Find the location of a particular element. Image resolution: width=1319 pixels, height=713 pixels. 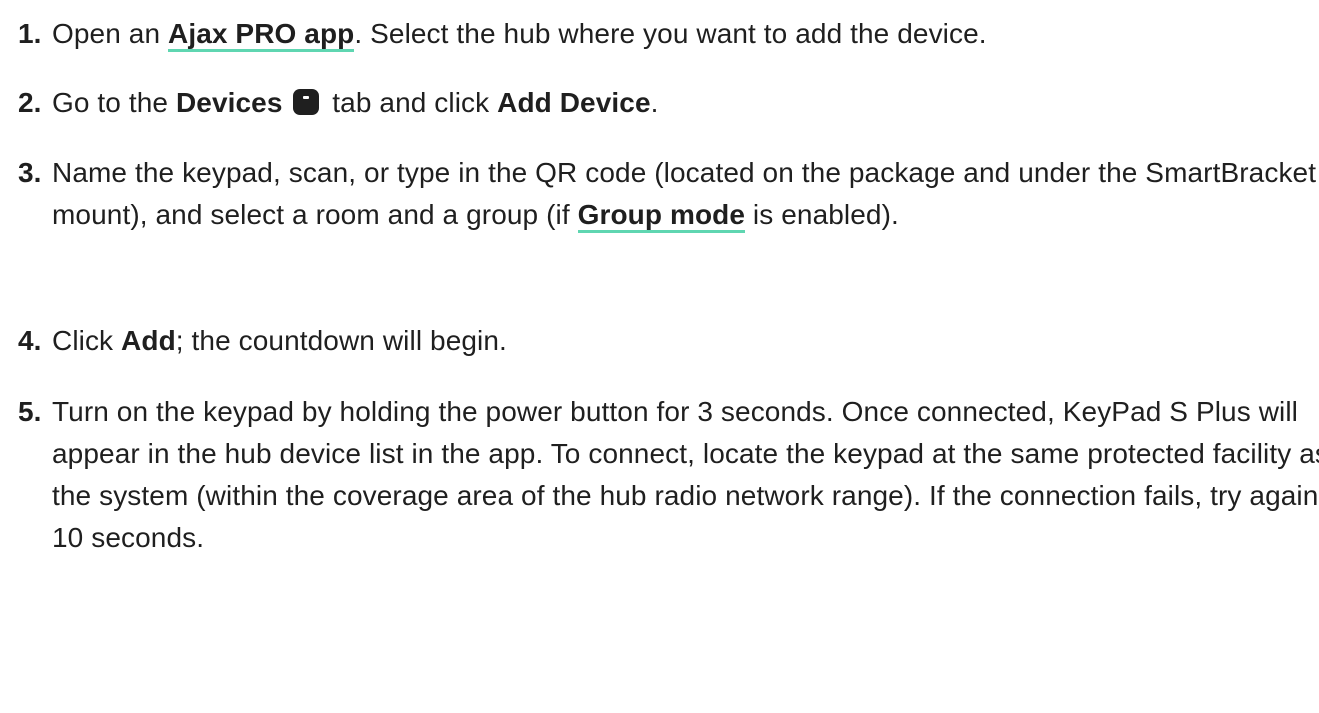

add-label: Add is located at coordinates (148, 340).